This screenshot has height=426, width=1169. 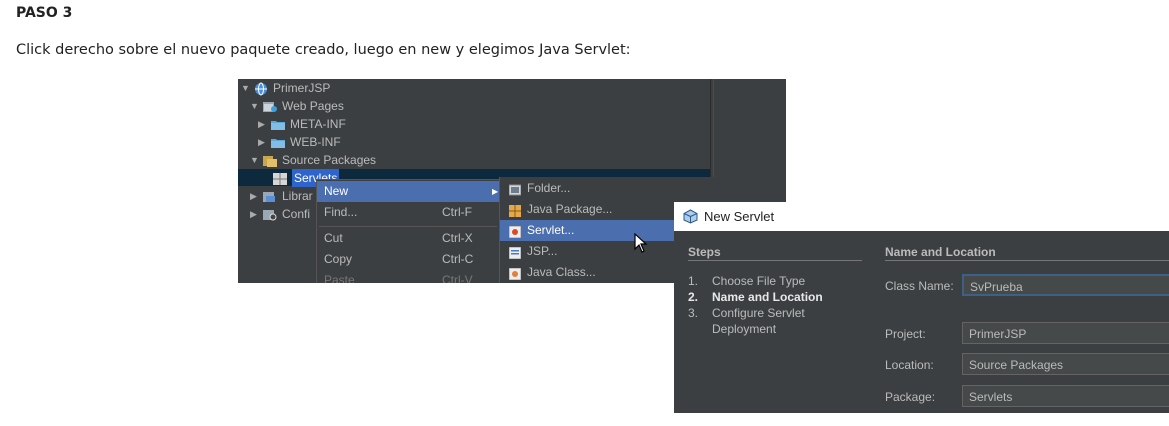 I want to click on config-files-icon, so click(x=270, y=214).